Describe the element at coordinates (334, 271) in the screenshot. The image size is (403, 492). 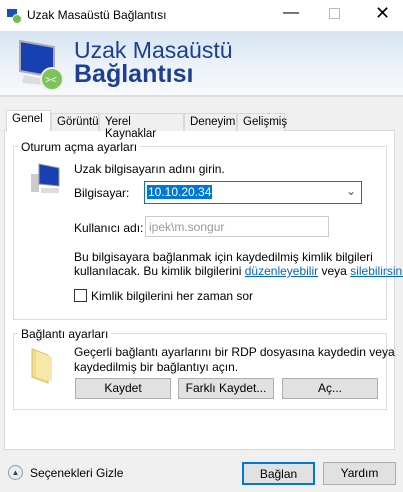
I see `or-text: veya` at that location.